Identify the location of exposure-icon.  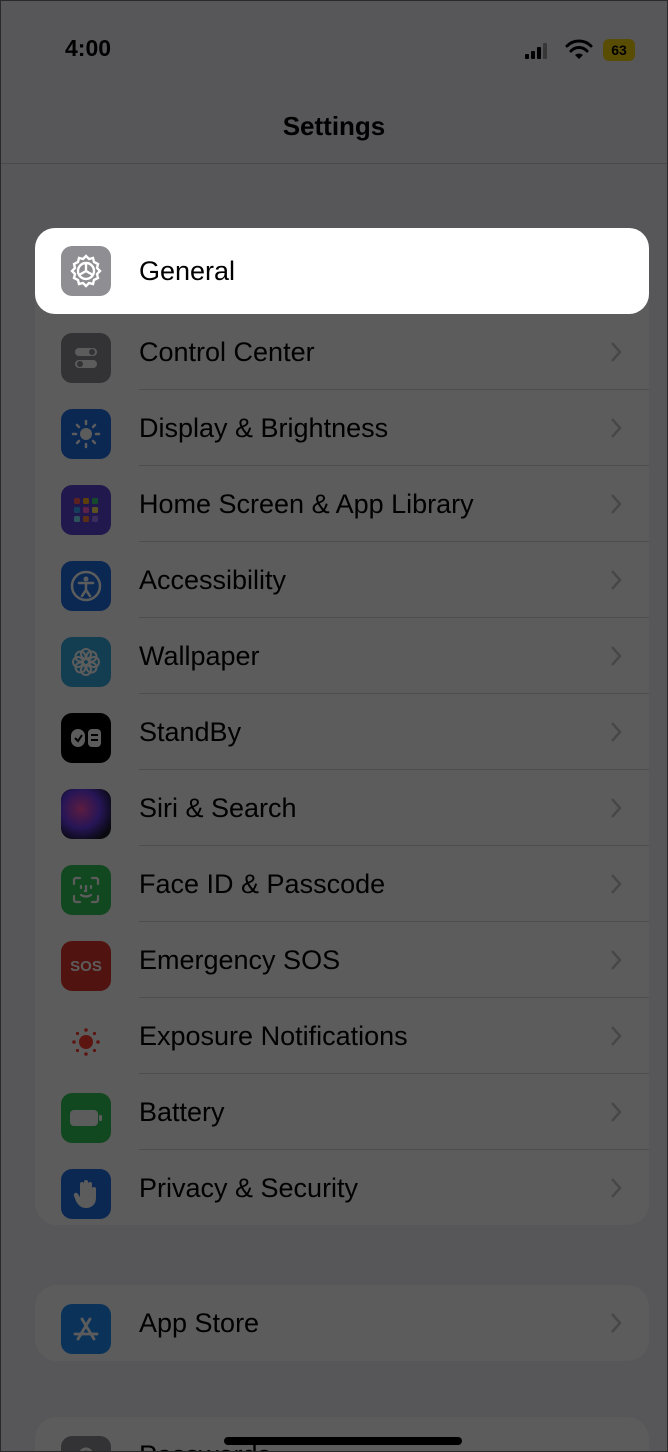
(86, 1042).